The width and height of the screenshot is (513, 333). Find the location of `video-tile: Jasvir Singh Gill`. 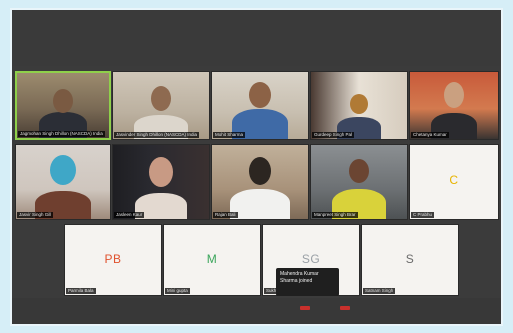

video-tile: Jasvir Singh Gill is located at coordinates (63, 182).